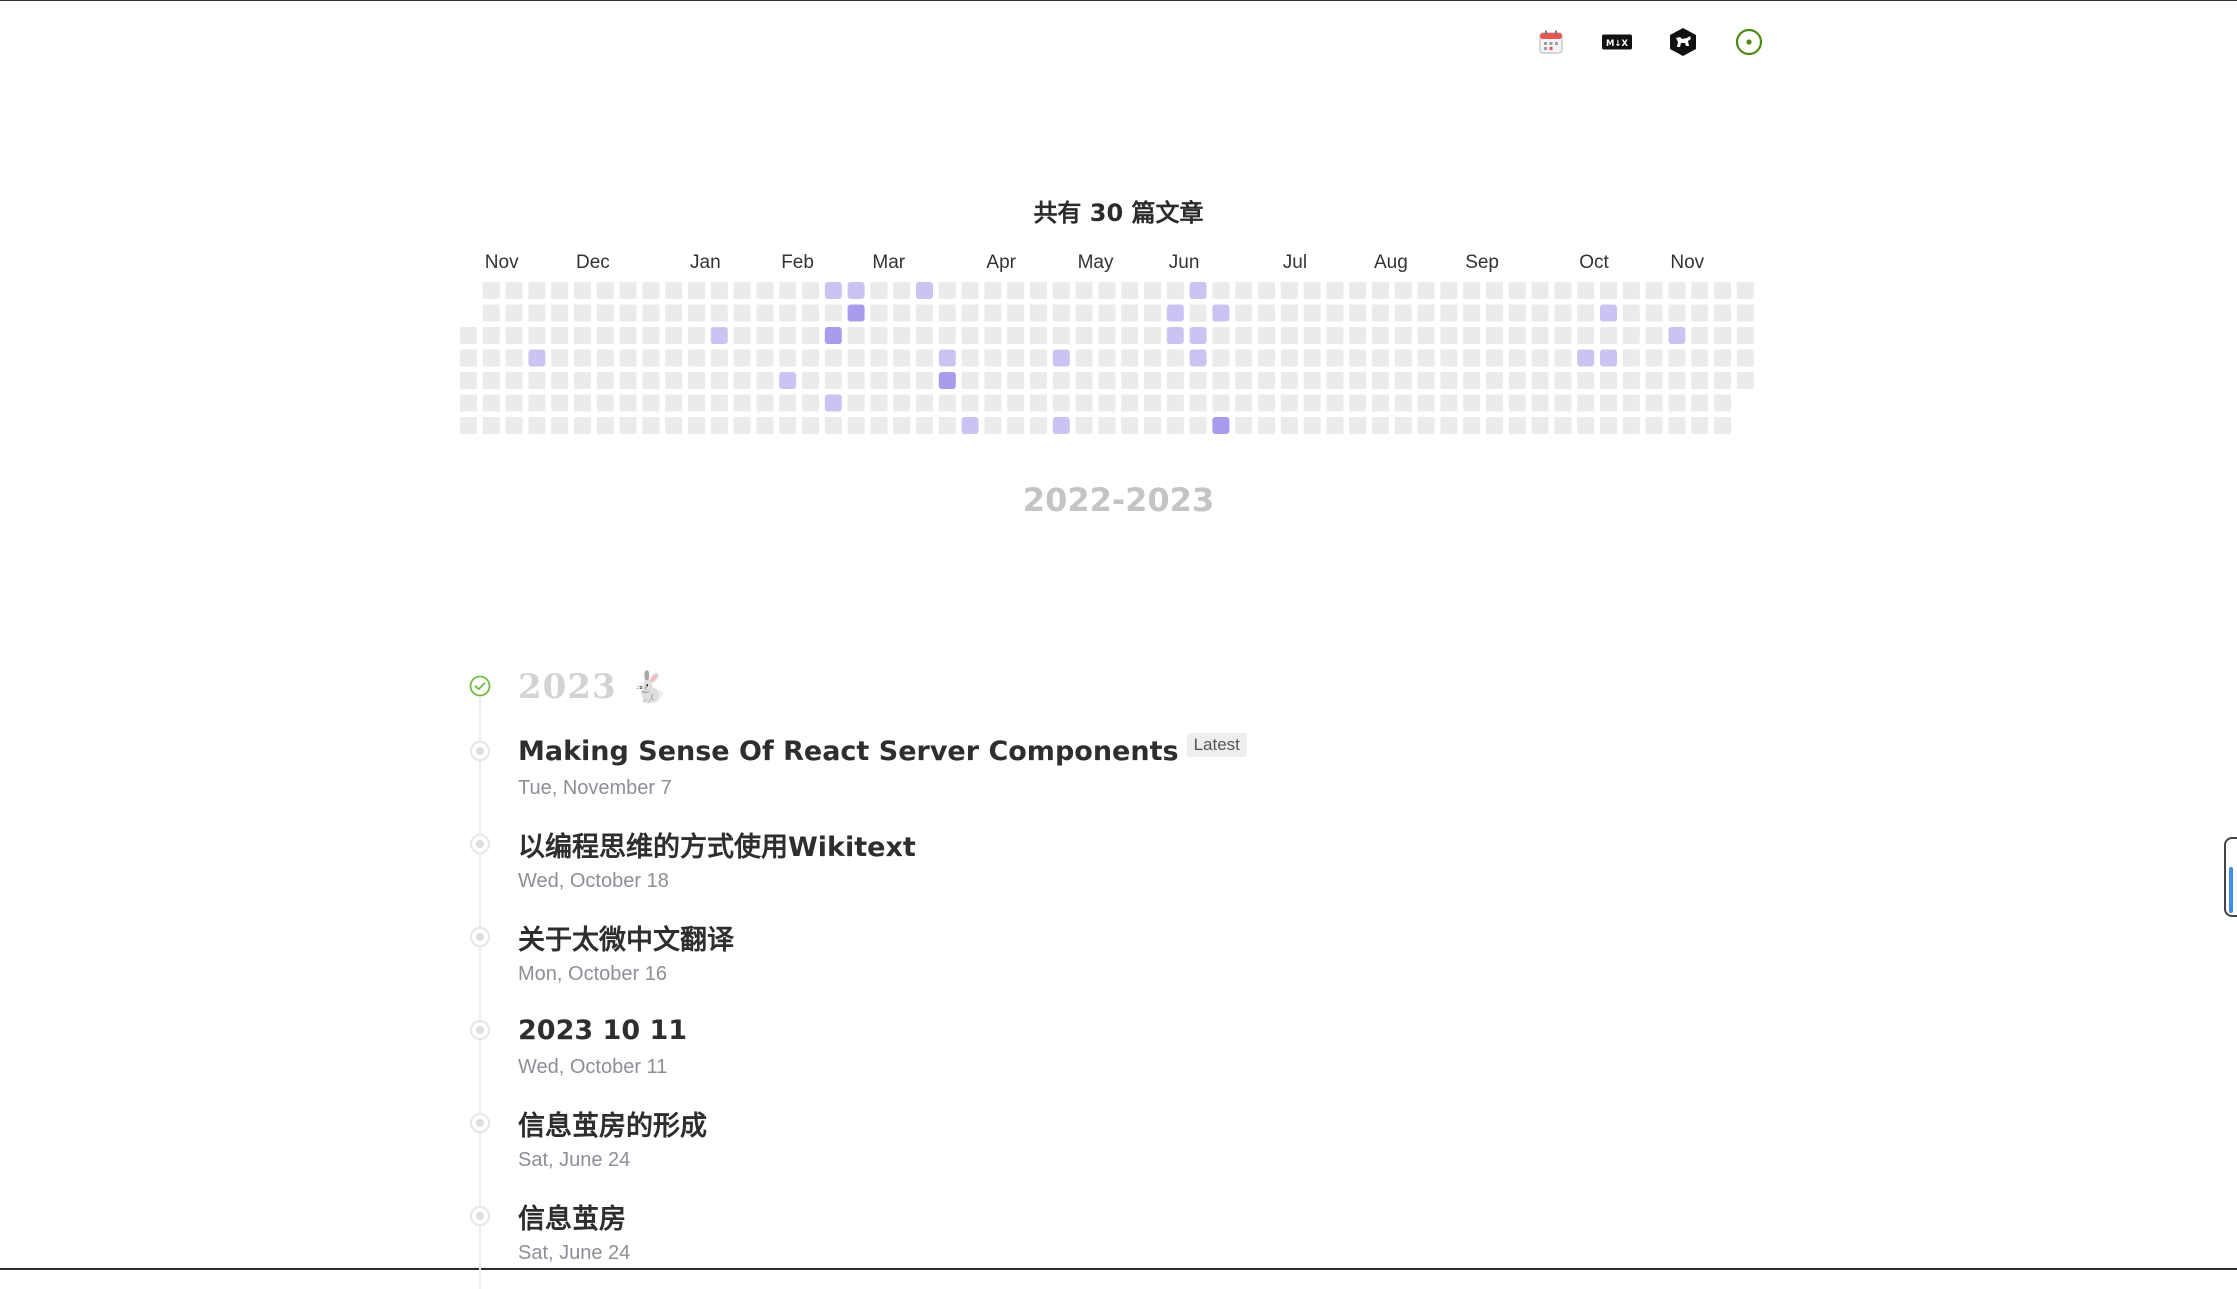 This screenshot has width=2237, height=1289. I want to click on post-item: 关于太微中文翻译 Mon, October 16, so click(1060, 960).